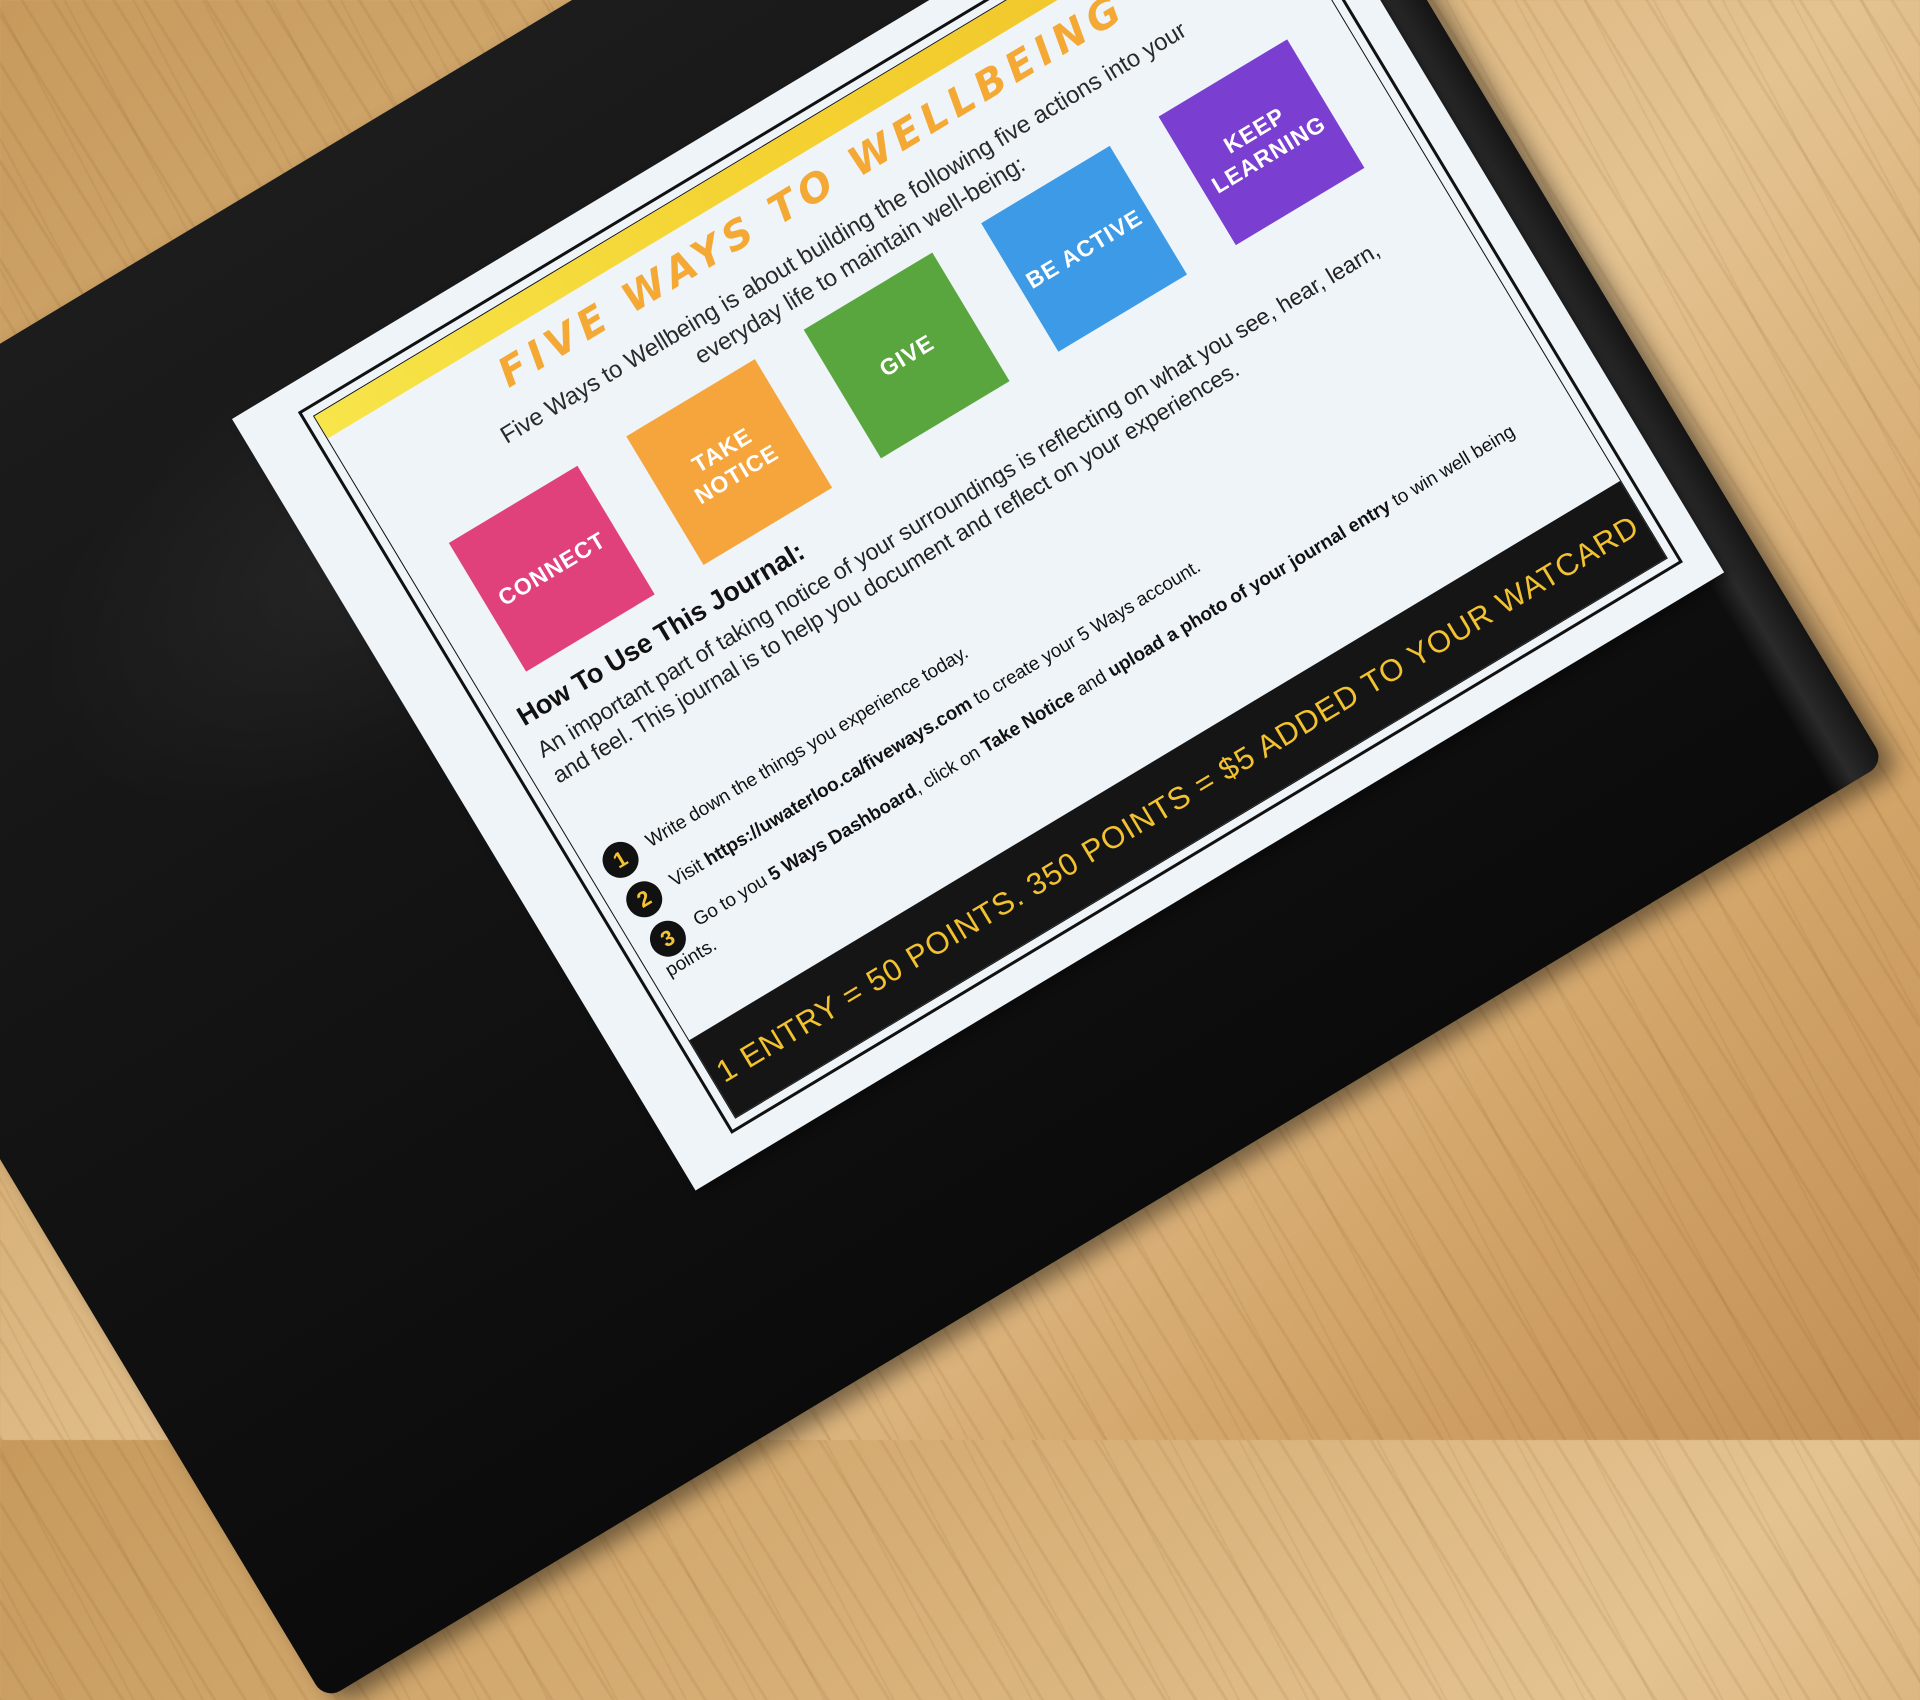  Describe the element at coordinates (644, 899) in the screenshot. I see `step-number: 2` at that location.